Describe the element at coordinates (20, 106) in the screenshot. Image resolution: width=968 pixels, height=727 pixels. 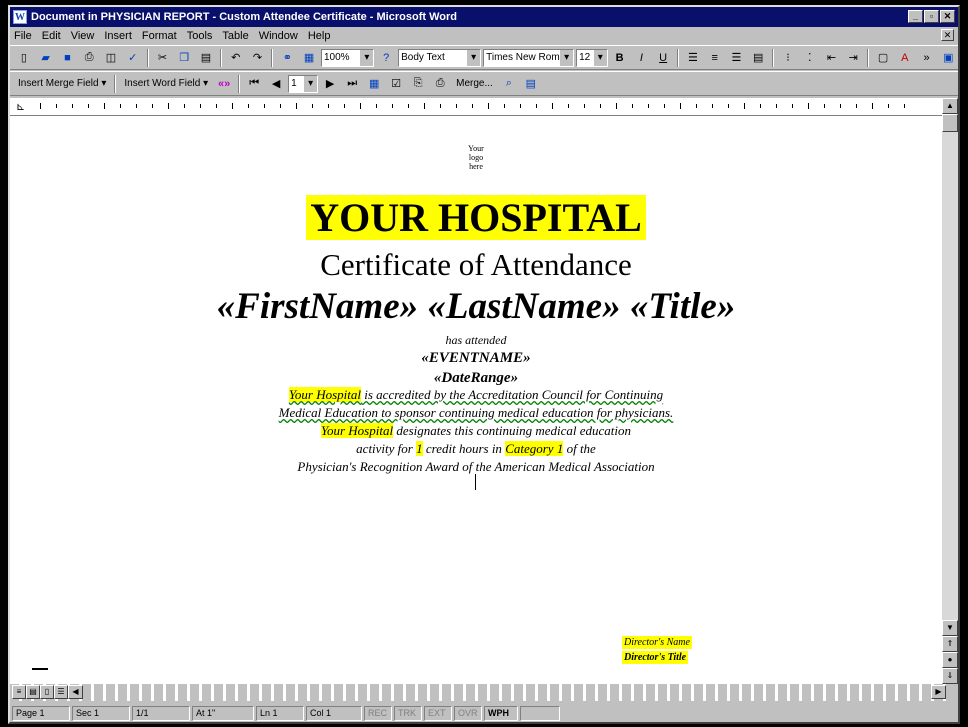
I see `tab-selector-icon: ⊾` at that location.